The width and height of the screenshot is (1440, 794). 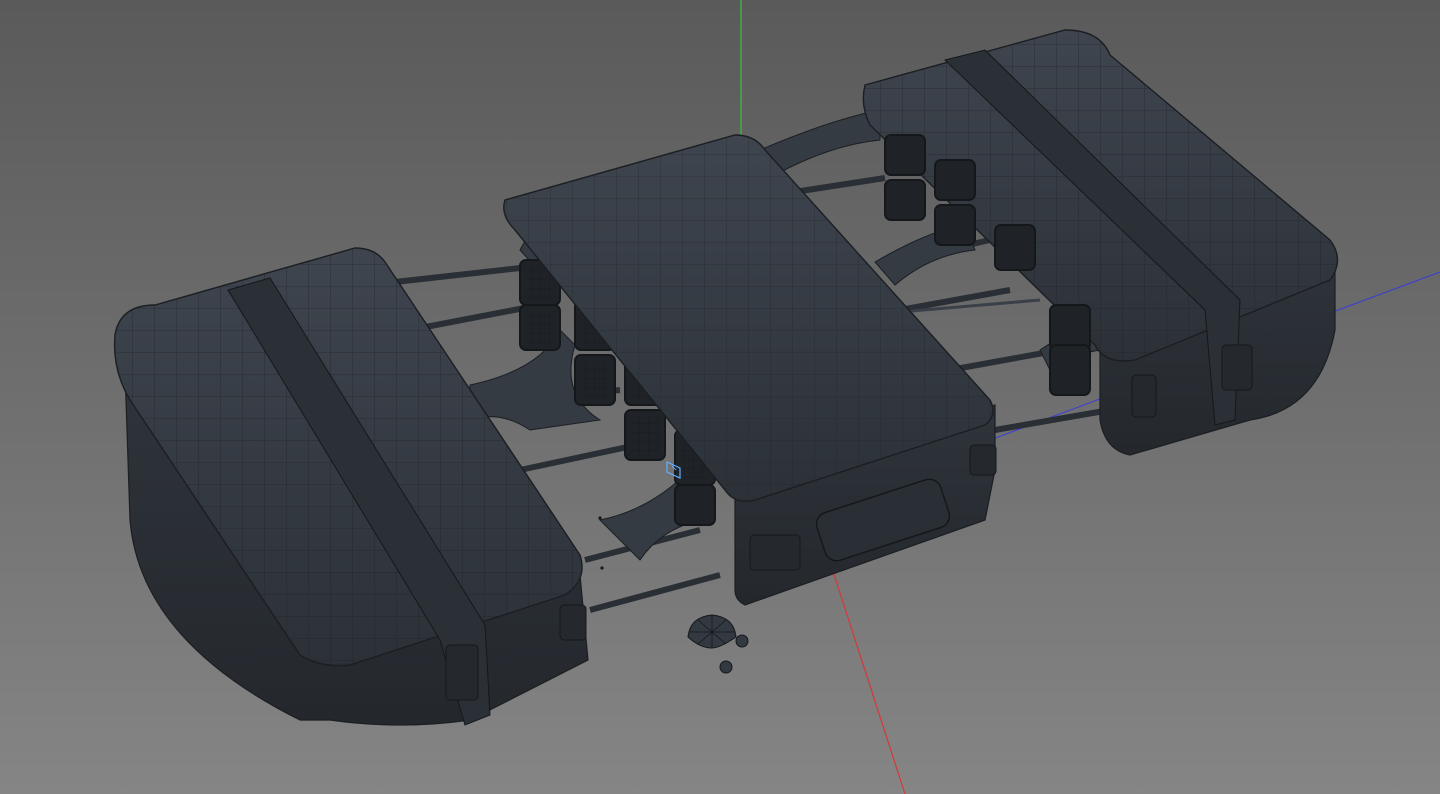 I want to click on center-case-side-buckle, so click(x=775, y=552).